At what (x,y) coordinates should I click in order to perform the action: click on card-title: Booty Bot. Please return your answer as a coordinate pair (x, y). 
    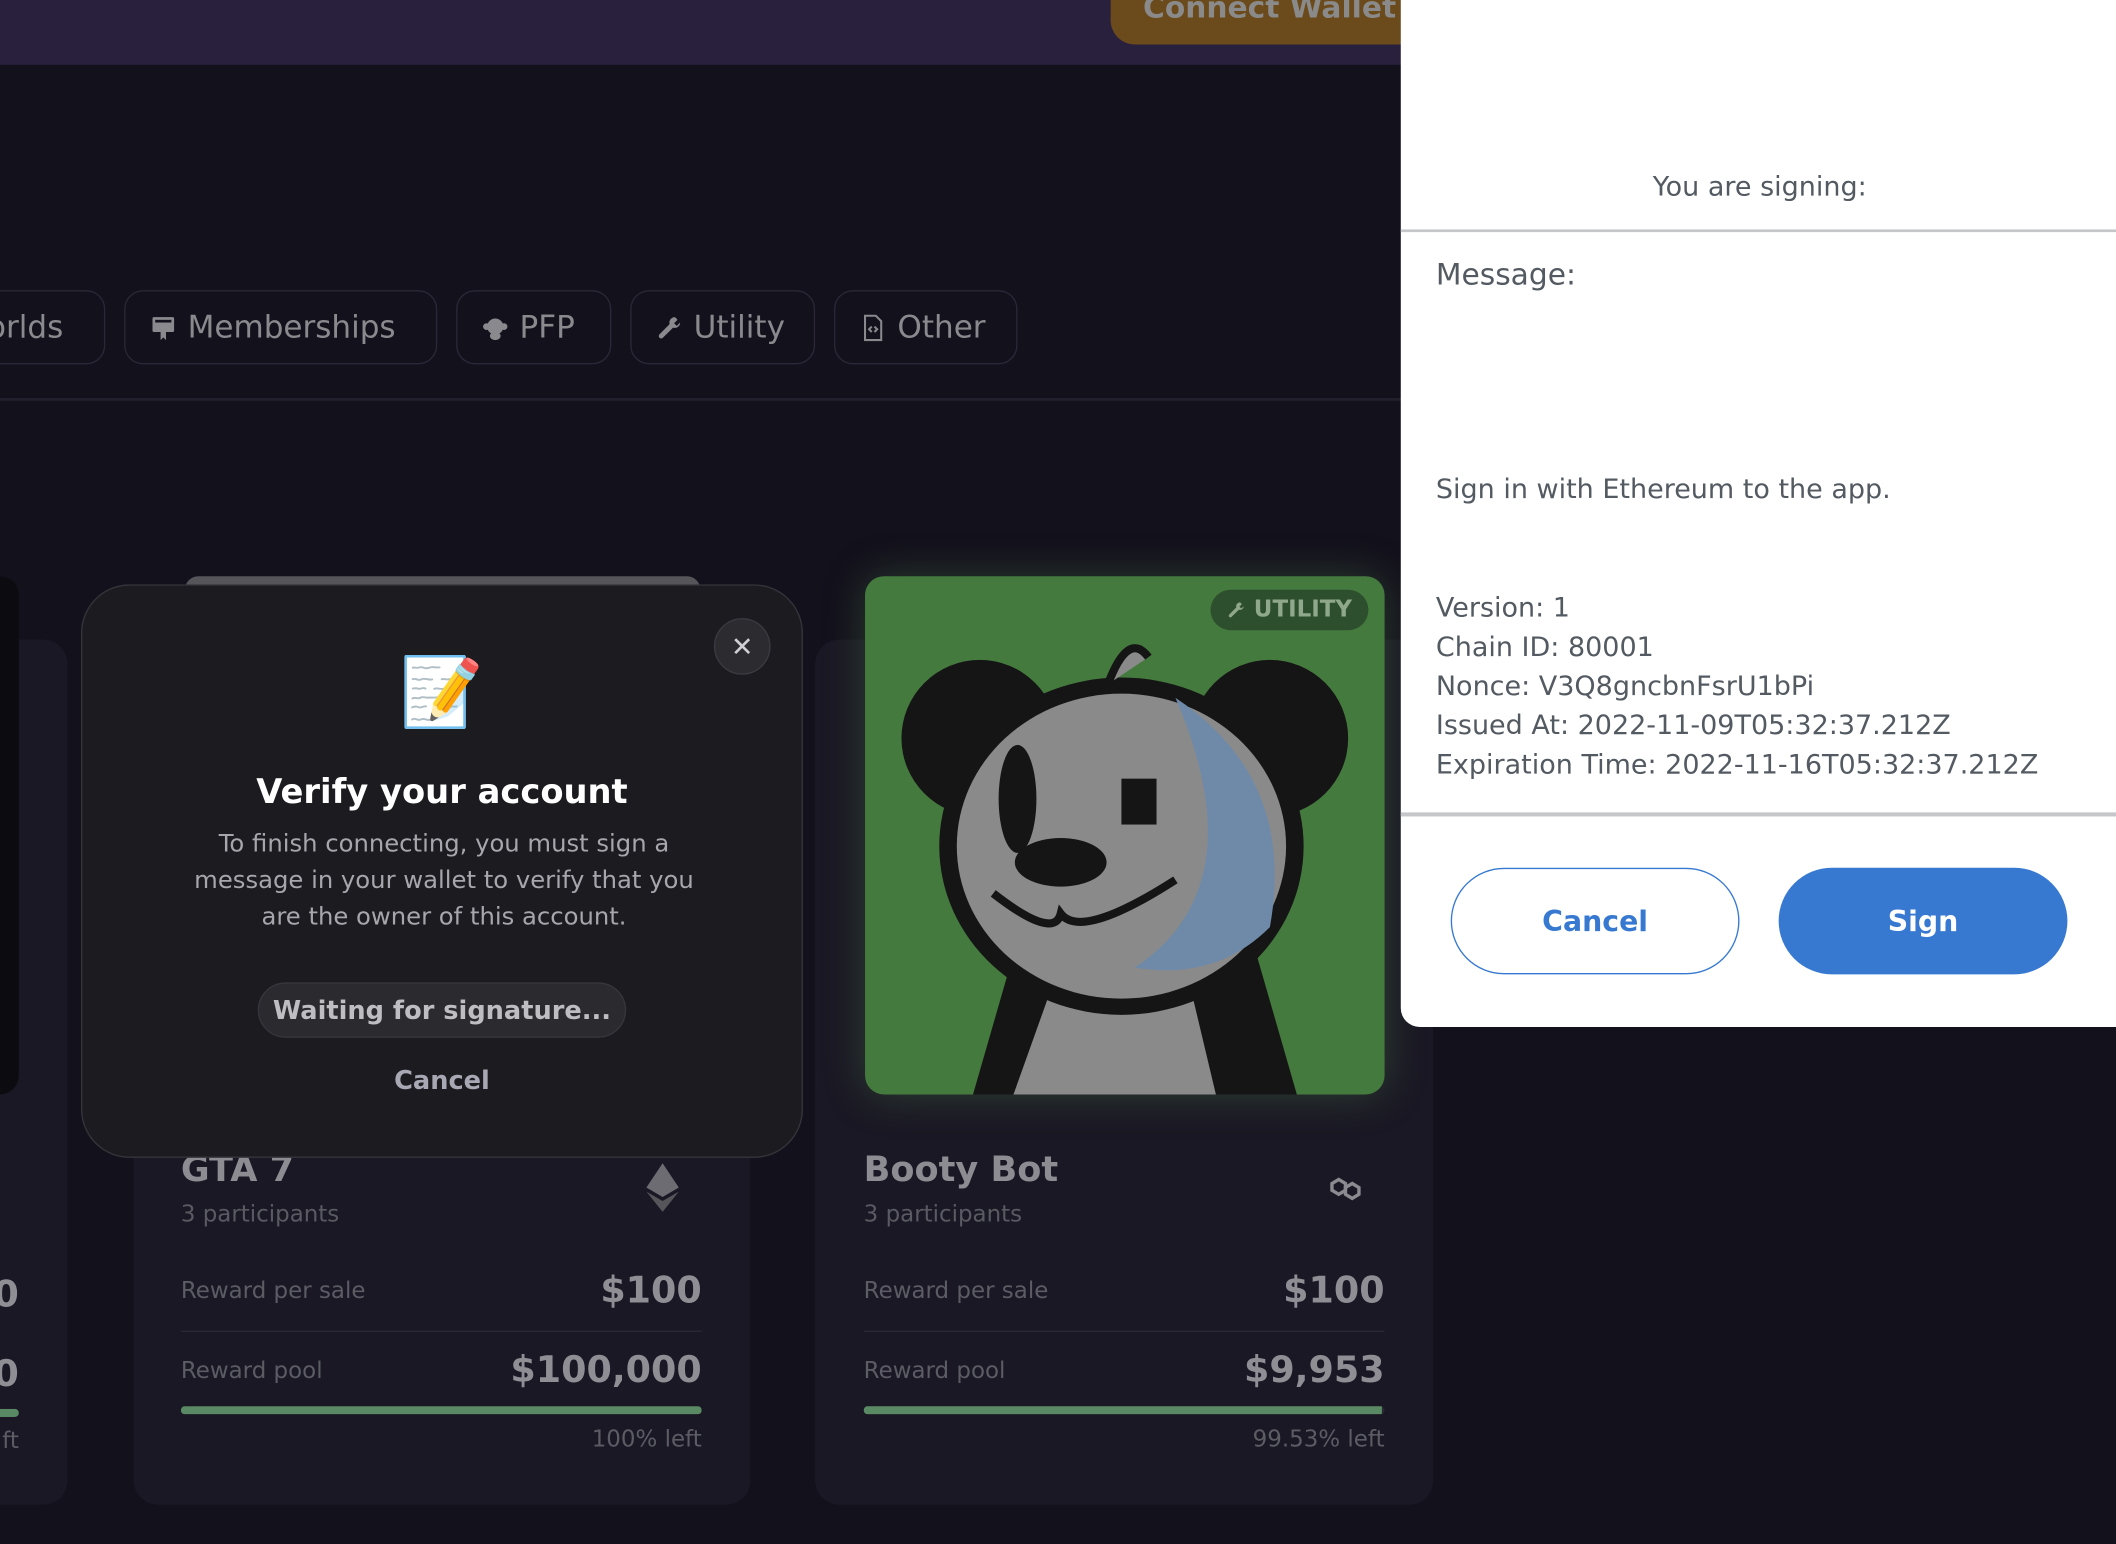
    Looking at the image, I should click on (961, 1170).